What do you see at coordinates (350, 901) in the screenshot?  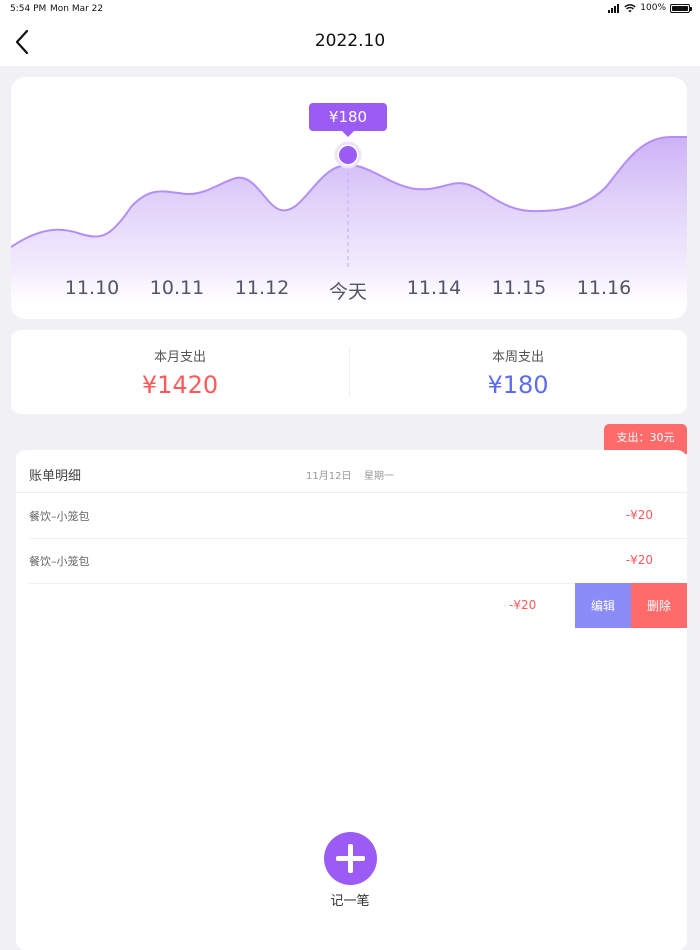 I see `add-record-label: 记一笔` at bounding box center [350, 901].